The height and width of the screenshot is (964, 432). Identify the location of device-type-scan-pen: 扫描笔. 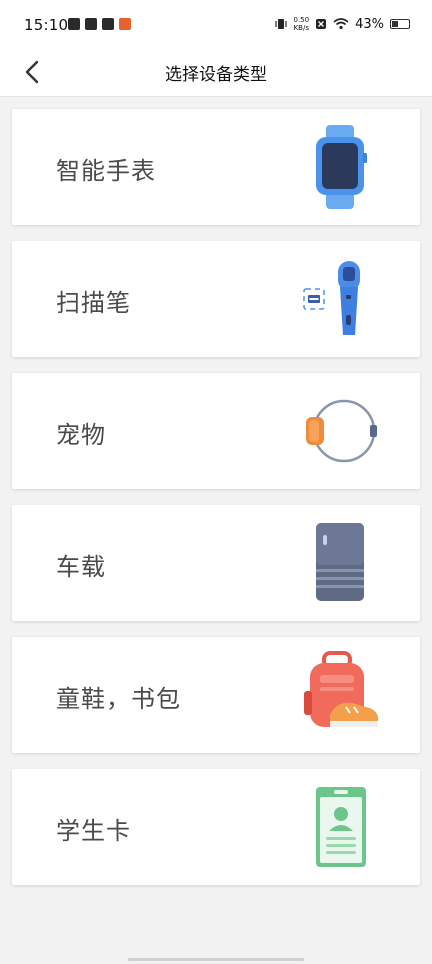
(216, 299).